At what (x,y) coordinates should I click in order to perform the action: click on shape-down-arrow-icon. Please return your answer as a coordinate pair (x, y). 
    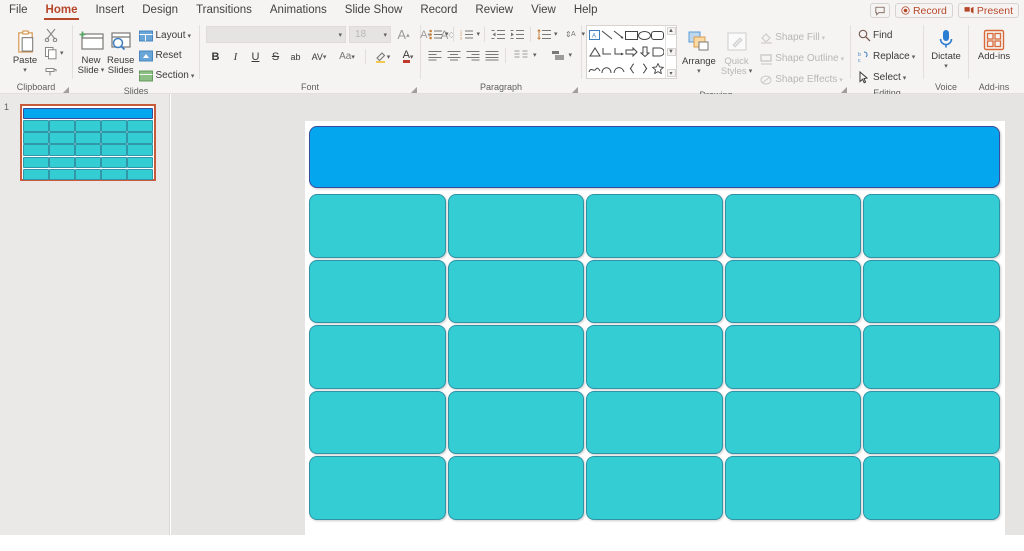
    Looking at the image, I should click on (644, 52).